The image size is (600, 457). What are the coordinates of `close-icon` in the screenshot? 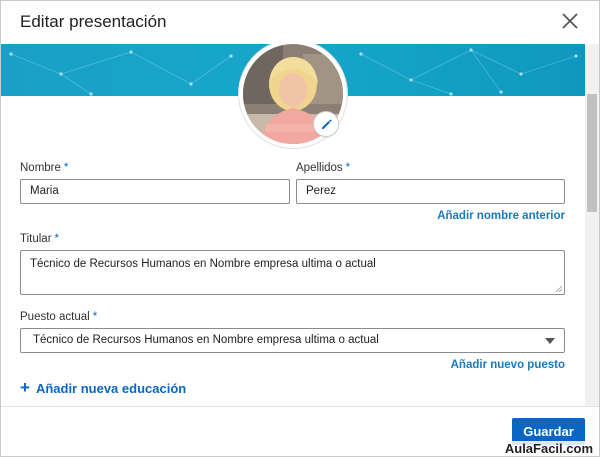 It's located at (570, 21).